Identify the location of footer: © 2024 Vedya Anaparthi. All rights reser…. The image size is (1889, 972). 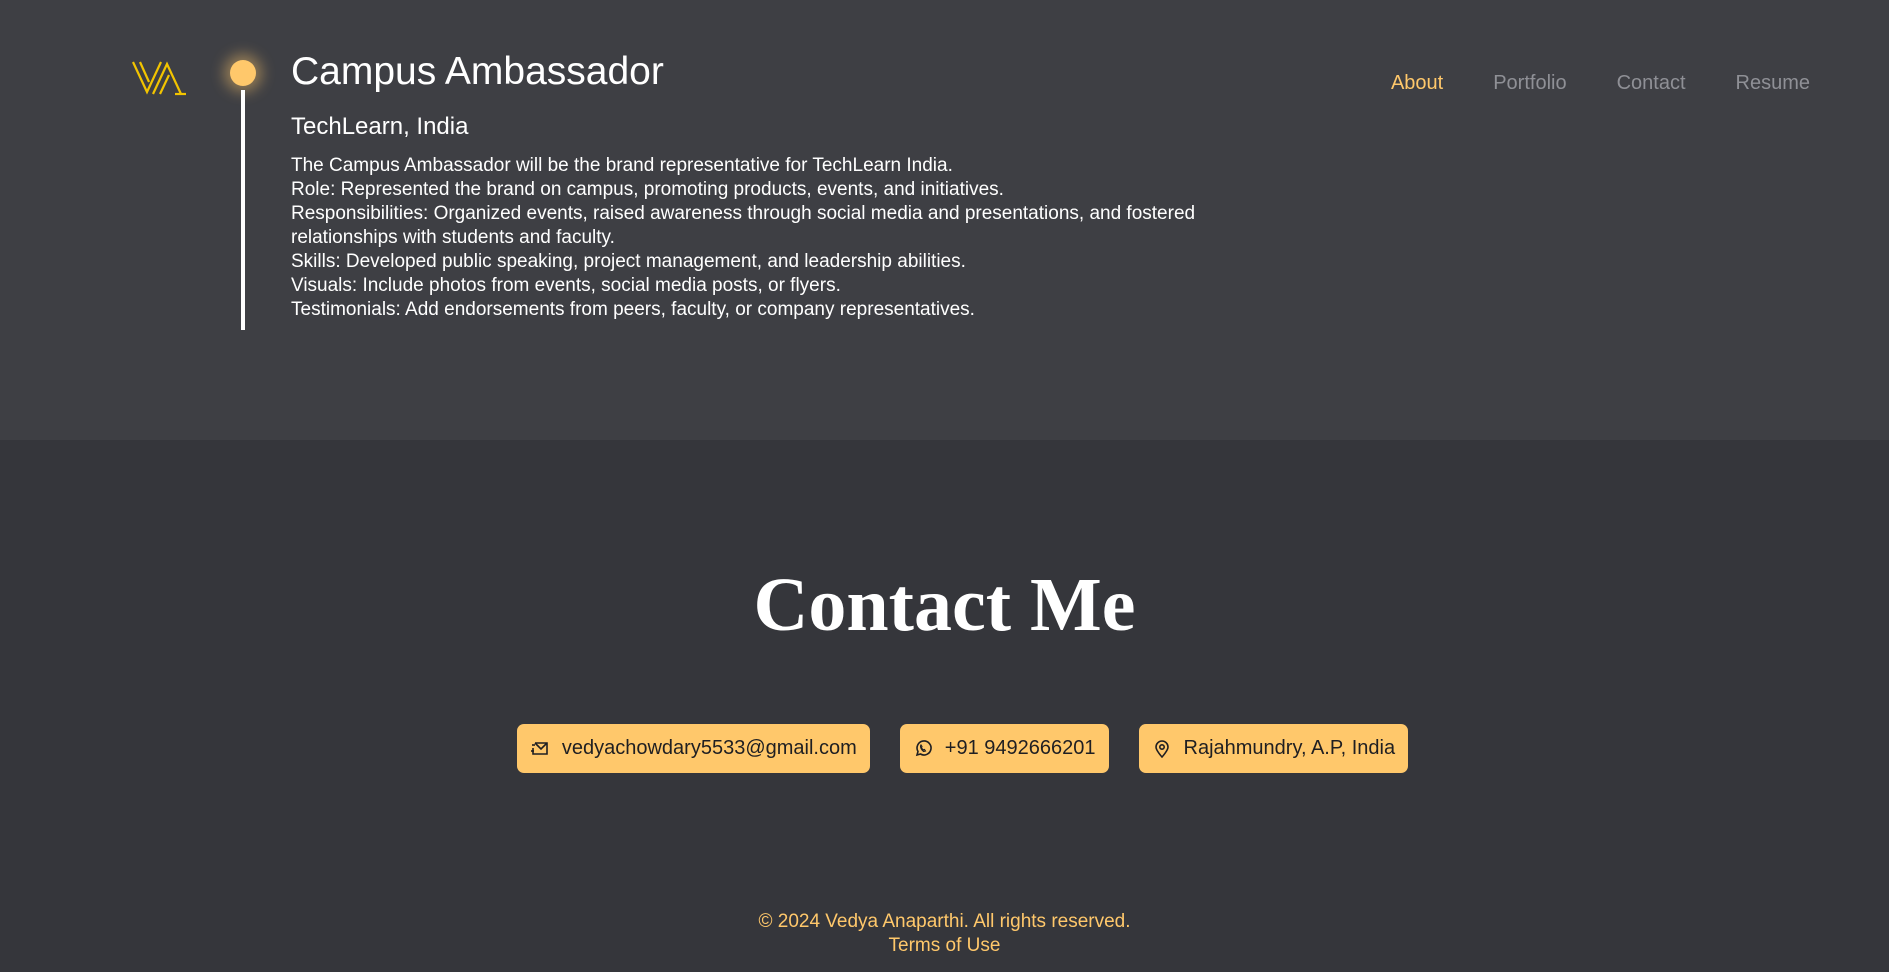
(944, 934).